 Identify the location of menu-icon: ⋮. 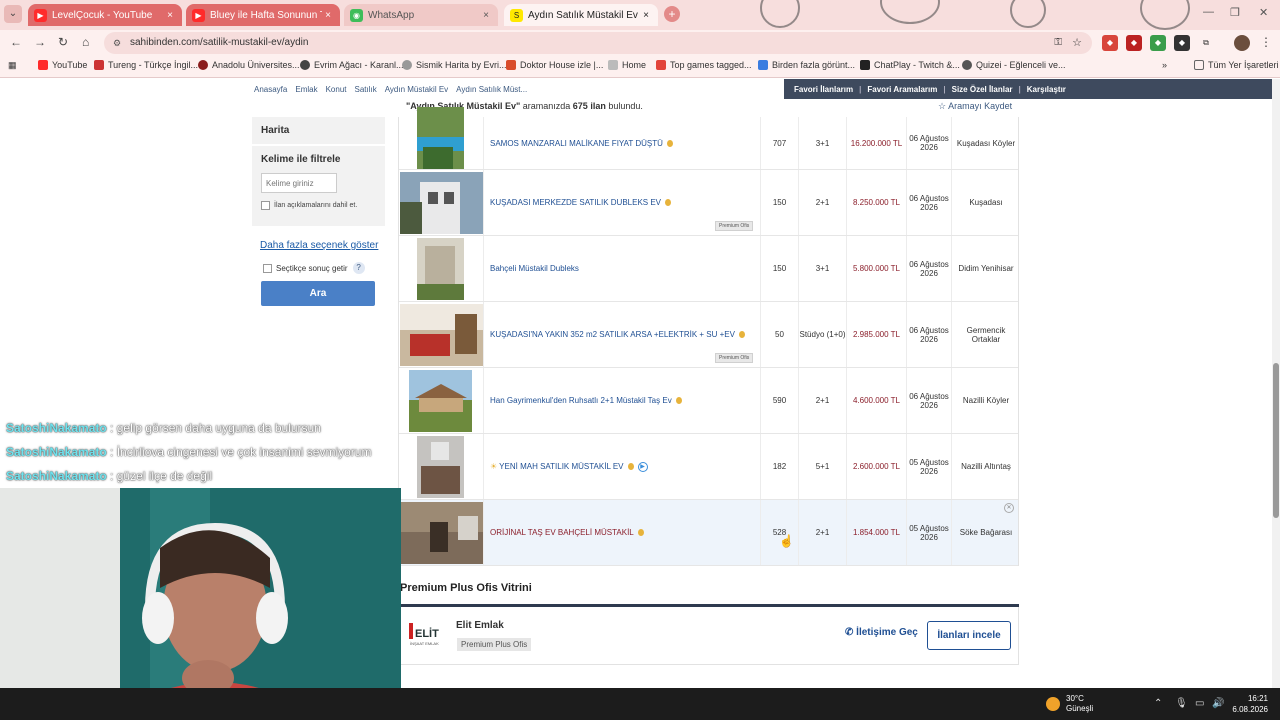
(1266, 42).